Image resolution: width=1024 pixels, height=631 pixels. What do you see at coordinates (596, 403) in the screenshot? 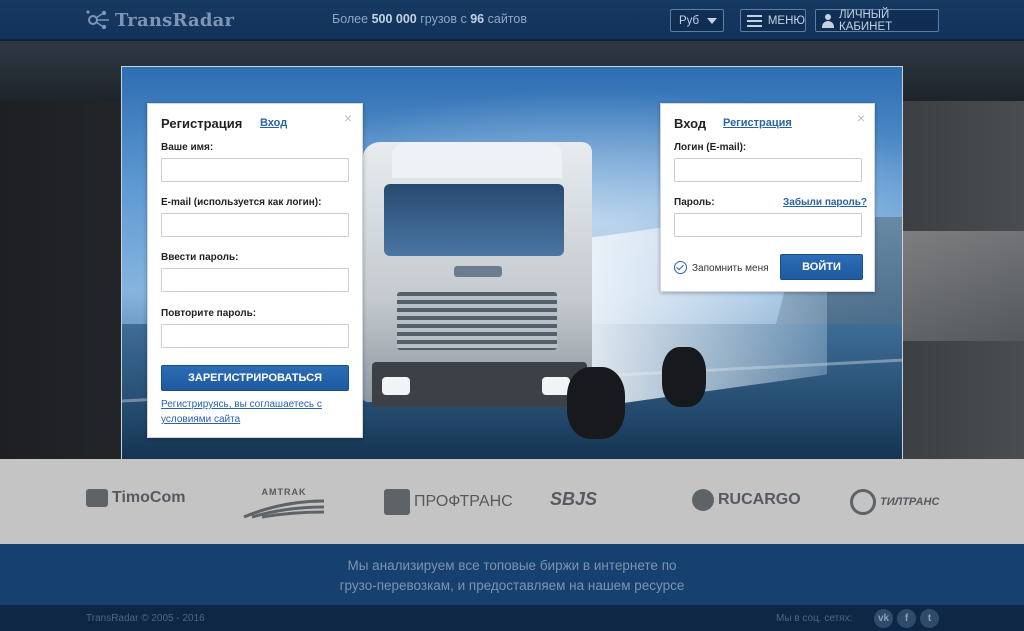
I see `truck-wheel-front` at bounding box center [596, 403].